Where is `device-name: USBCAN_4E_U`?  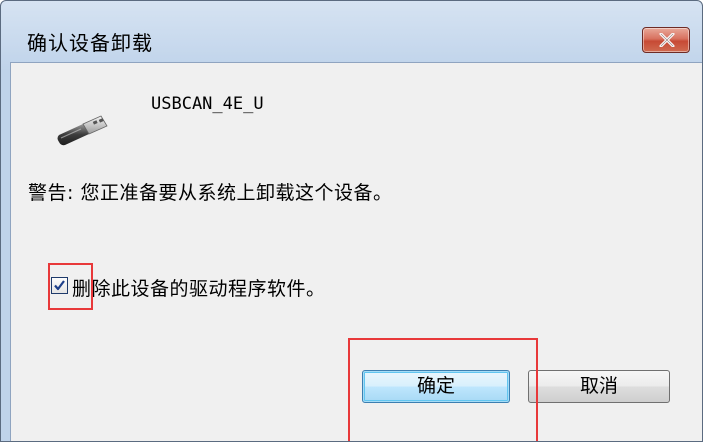 device-name: USBCAN_4E_U is located at coordinates (207, 104).